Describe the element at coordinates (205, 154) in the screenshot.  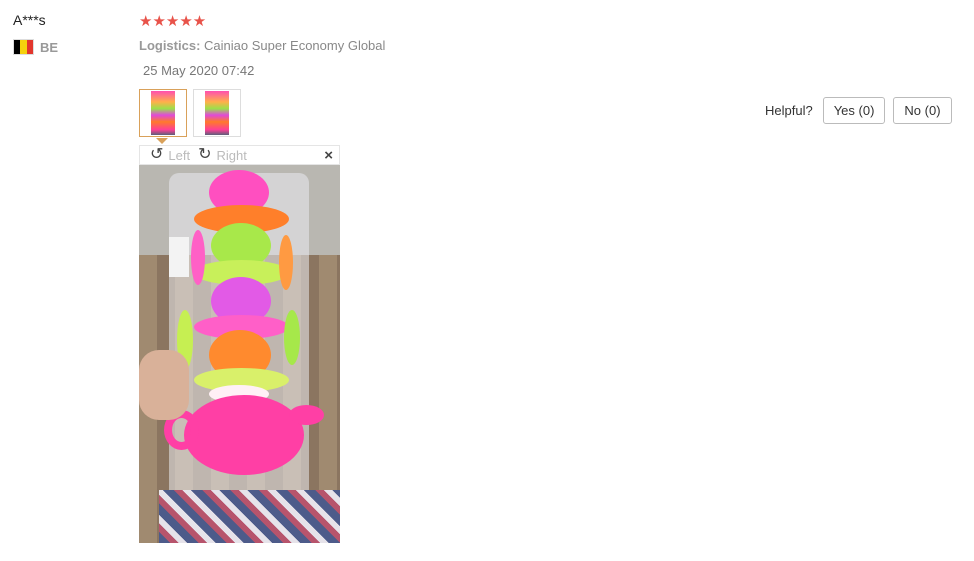
I see `rotate-right-icon: ↻` at that location.